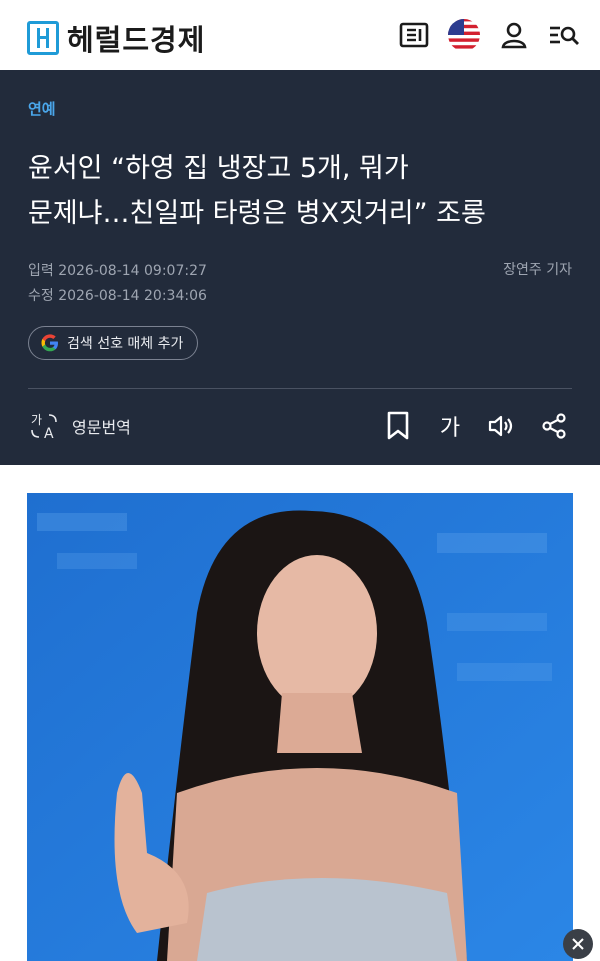 Image resolution: width=600 pixels, height=961 pixels. What do you see at coordinates (450, 426) in the screenshot?
I see `font-size-button: 가` at bounding box center [450, 426].